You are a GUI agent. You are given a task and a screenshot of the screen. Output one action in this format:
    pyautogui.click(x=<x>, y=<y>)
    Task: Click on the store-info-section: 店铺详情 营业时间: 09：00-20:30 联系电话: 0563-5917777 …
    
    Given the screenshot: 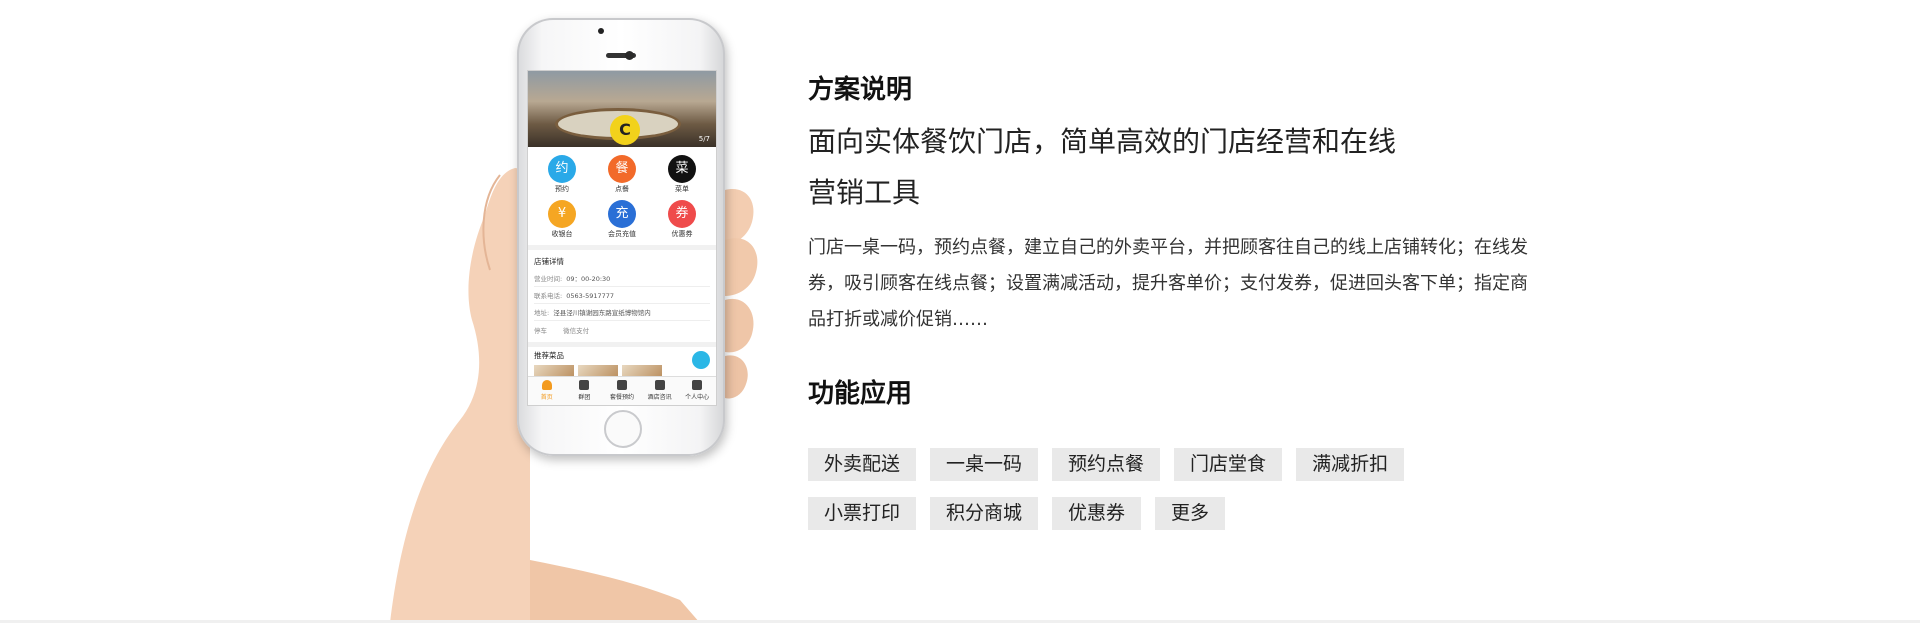 What is the action you would take?
    pyautogui.click(x=622, y=296)
    